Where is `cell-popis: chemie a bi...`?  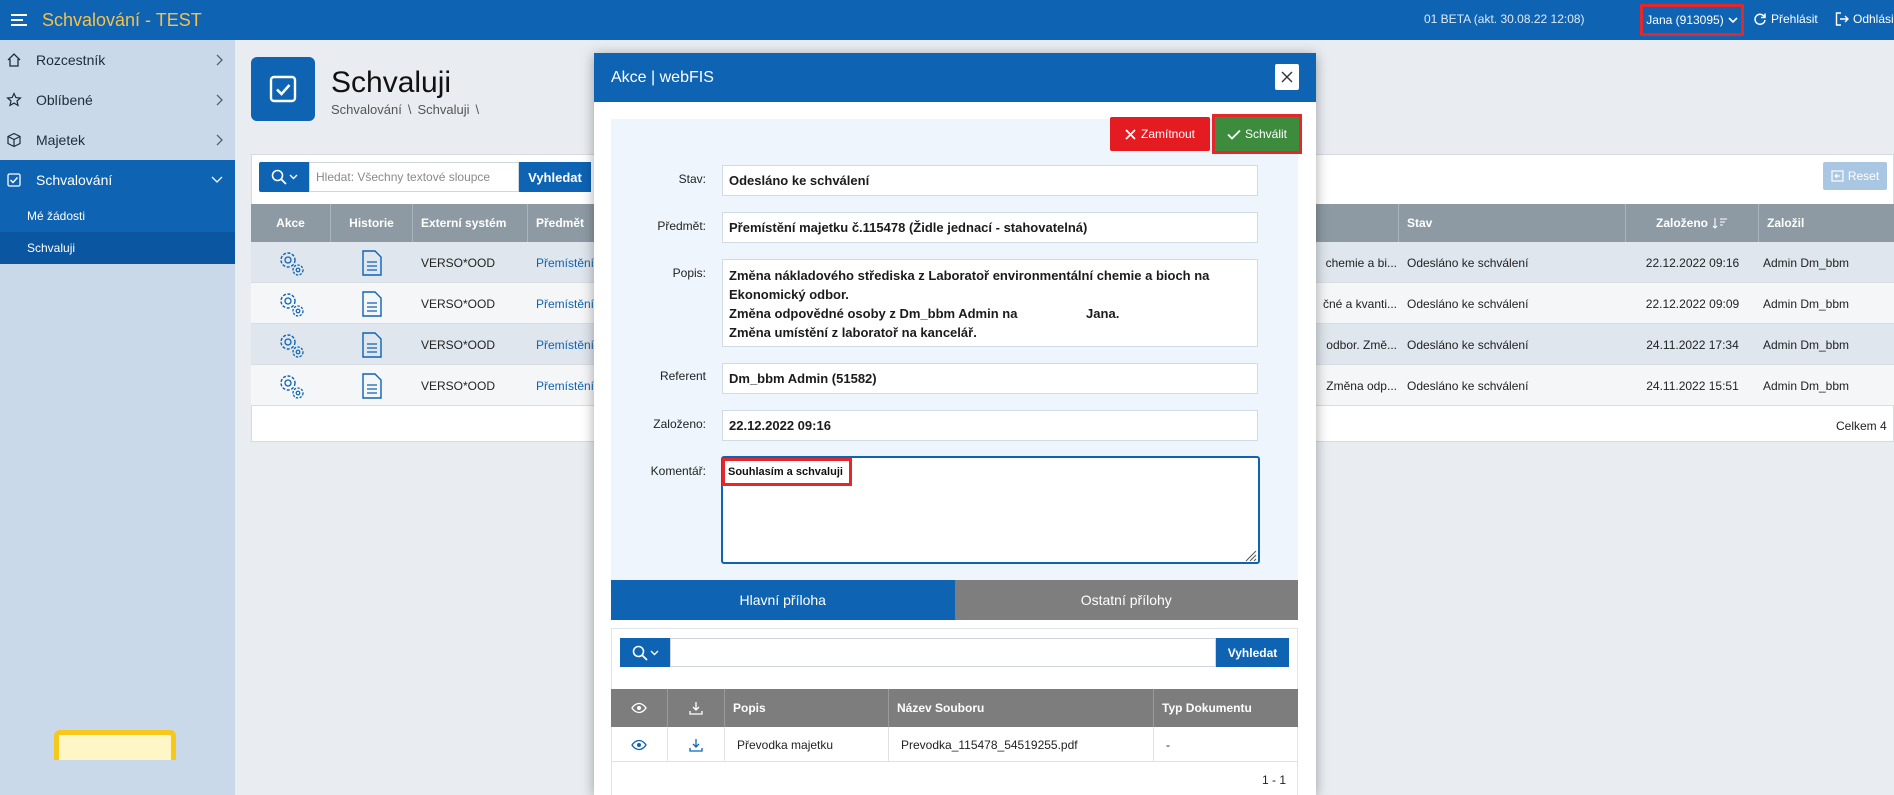
cell-popis: chemie a bi... is located at coordinates (1361, 262).